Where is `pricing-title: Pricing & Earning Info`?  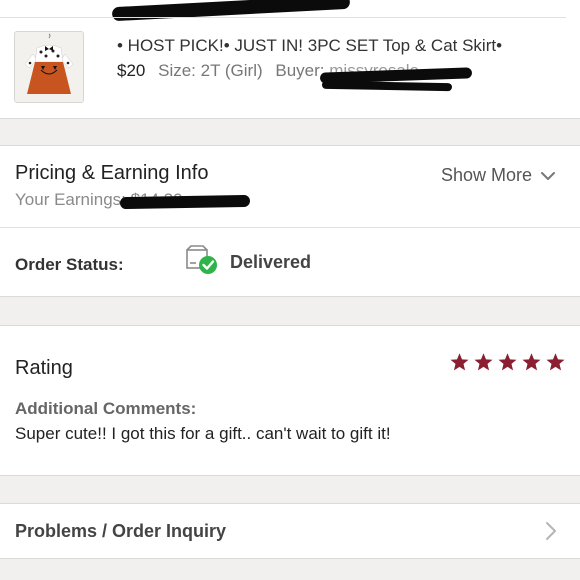 pricing-title: Pricing & Earning Info is located at coordinates (112, 173).